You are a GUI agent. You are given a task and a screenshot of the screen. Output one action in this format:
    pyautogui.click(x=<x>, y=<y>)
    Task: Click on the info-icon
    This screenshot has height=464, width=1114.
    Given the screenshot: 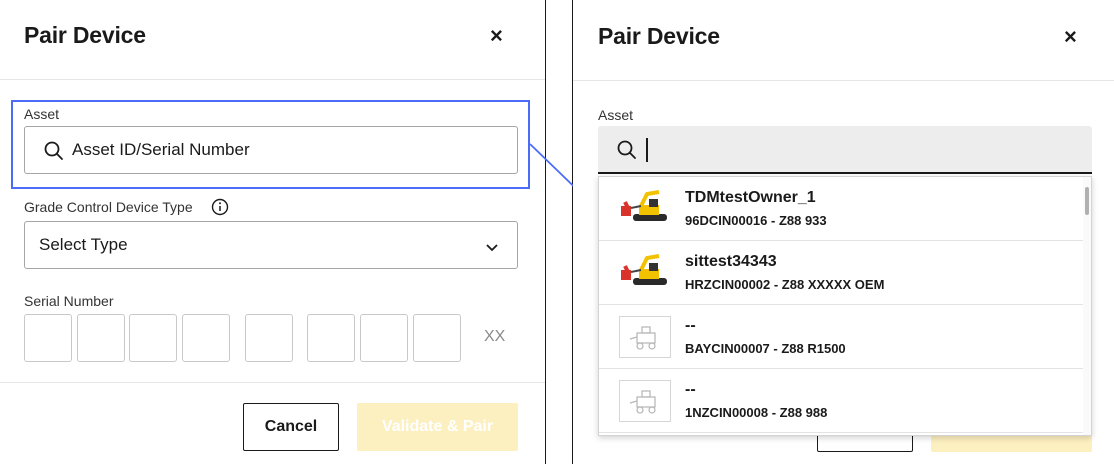 What is the action you would take?
    pyautogui.click(x=220, y=209)
    